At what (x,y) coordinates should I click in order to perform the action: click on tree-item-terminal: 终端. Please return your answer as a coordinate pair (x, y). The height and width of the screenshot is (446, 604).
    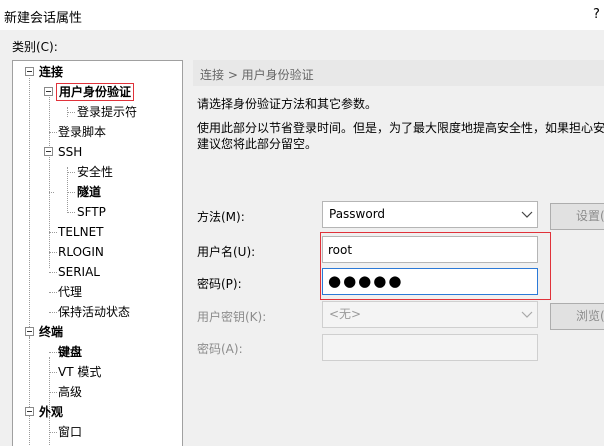
    Looking at the image, I should click on (51, 332).